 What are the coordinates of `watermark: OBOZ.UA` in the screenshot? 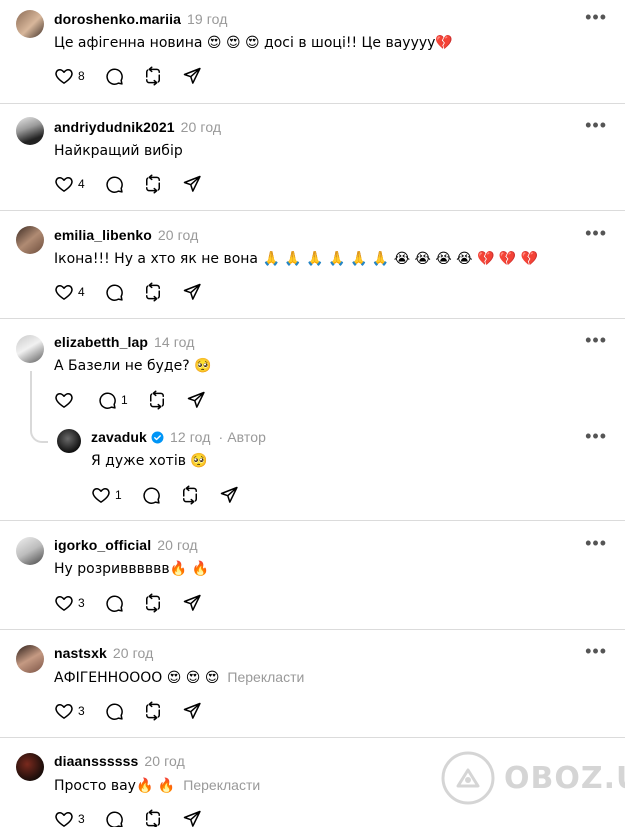 It's located at (532, 778).